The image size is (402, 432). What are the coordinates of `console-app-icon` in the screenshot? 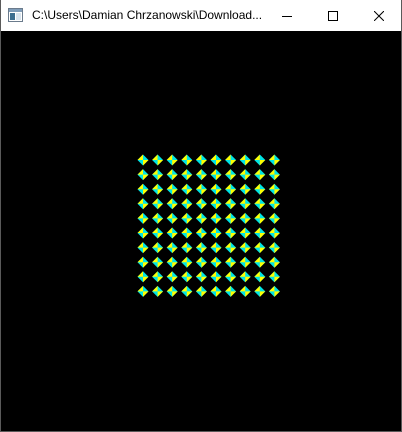 It's located at (15, 15).